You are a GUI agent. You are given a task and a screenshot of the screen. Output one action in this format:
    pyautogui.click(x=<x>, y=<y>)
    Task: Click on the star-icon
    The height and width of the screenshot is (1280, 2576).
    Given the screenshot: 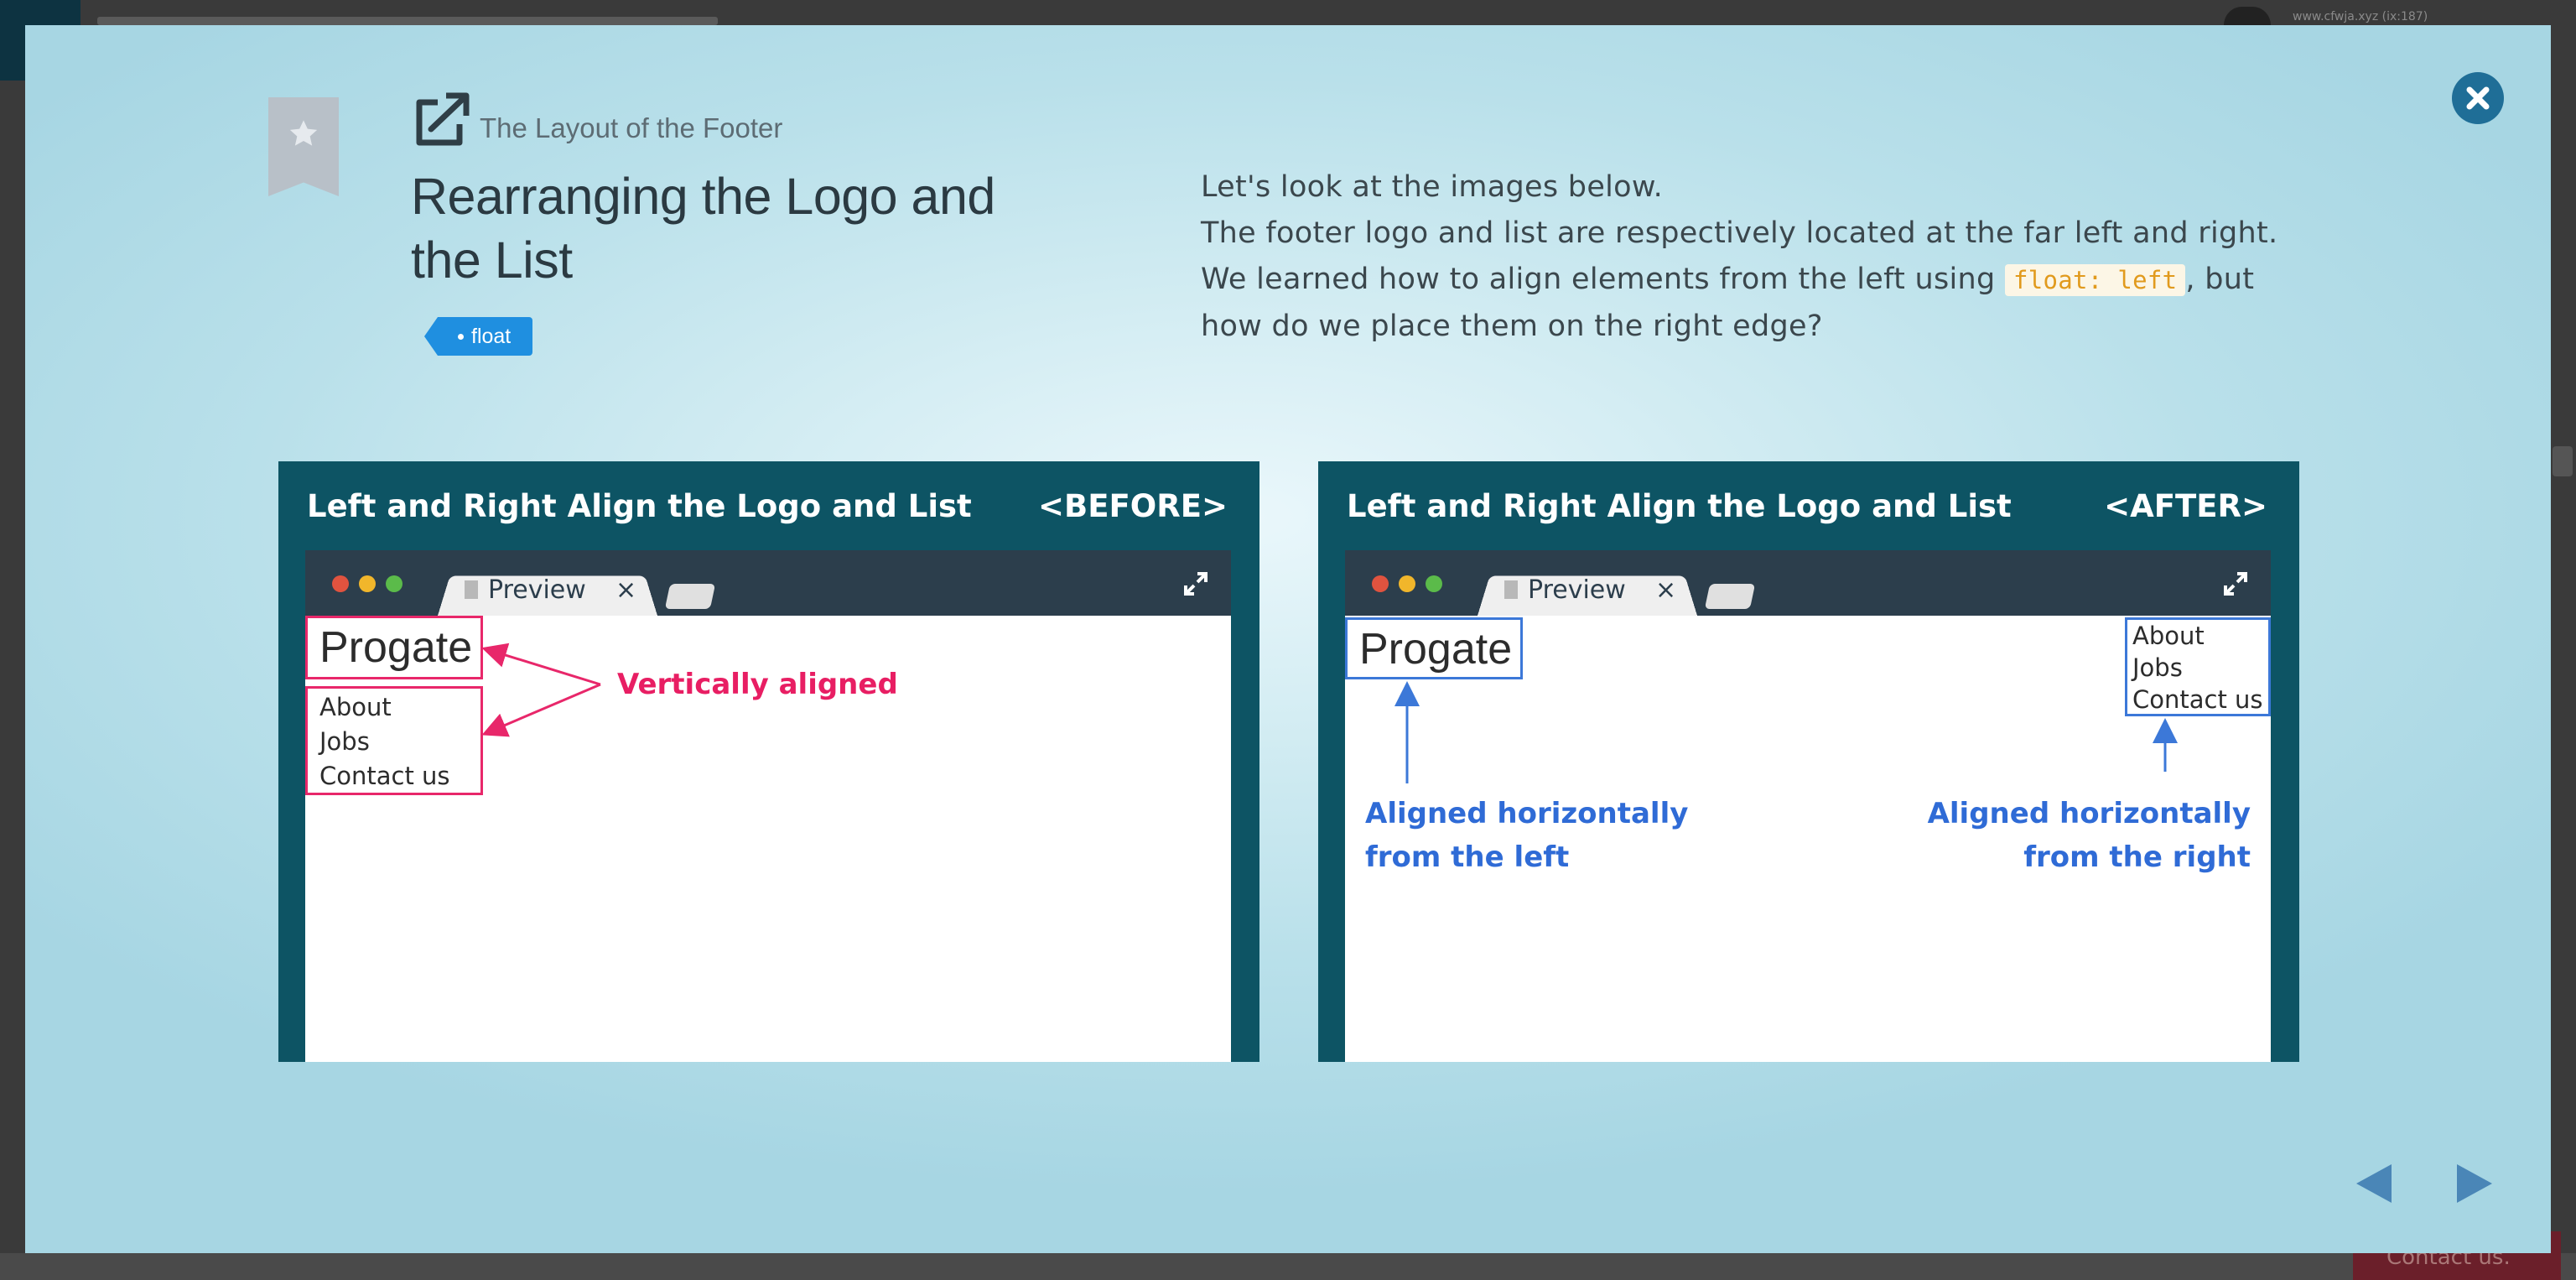 What is the action you would take?
    pyautogui.click(x=303, y=133)
    